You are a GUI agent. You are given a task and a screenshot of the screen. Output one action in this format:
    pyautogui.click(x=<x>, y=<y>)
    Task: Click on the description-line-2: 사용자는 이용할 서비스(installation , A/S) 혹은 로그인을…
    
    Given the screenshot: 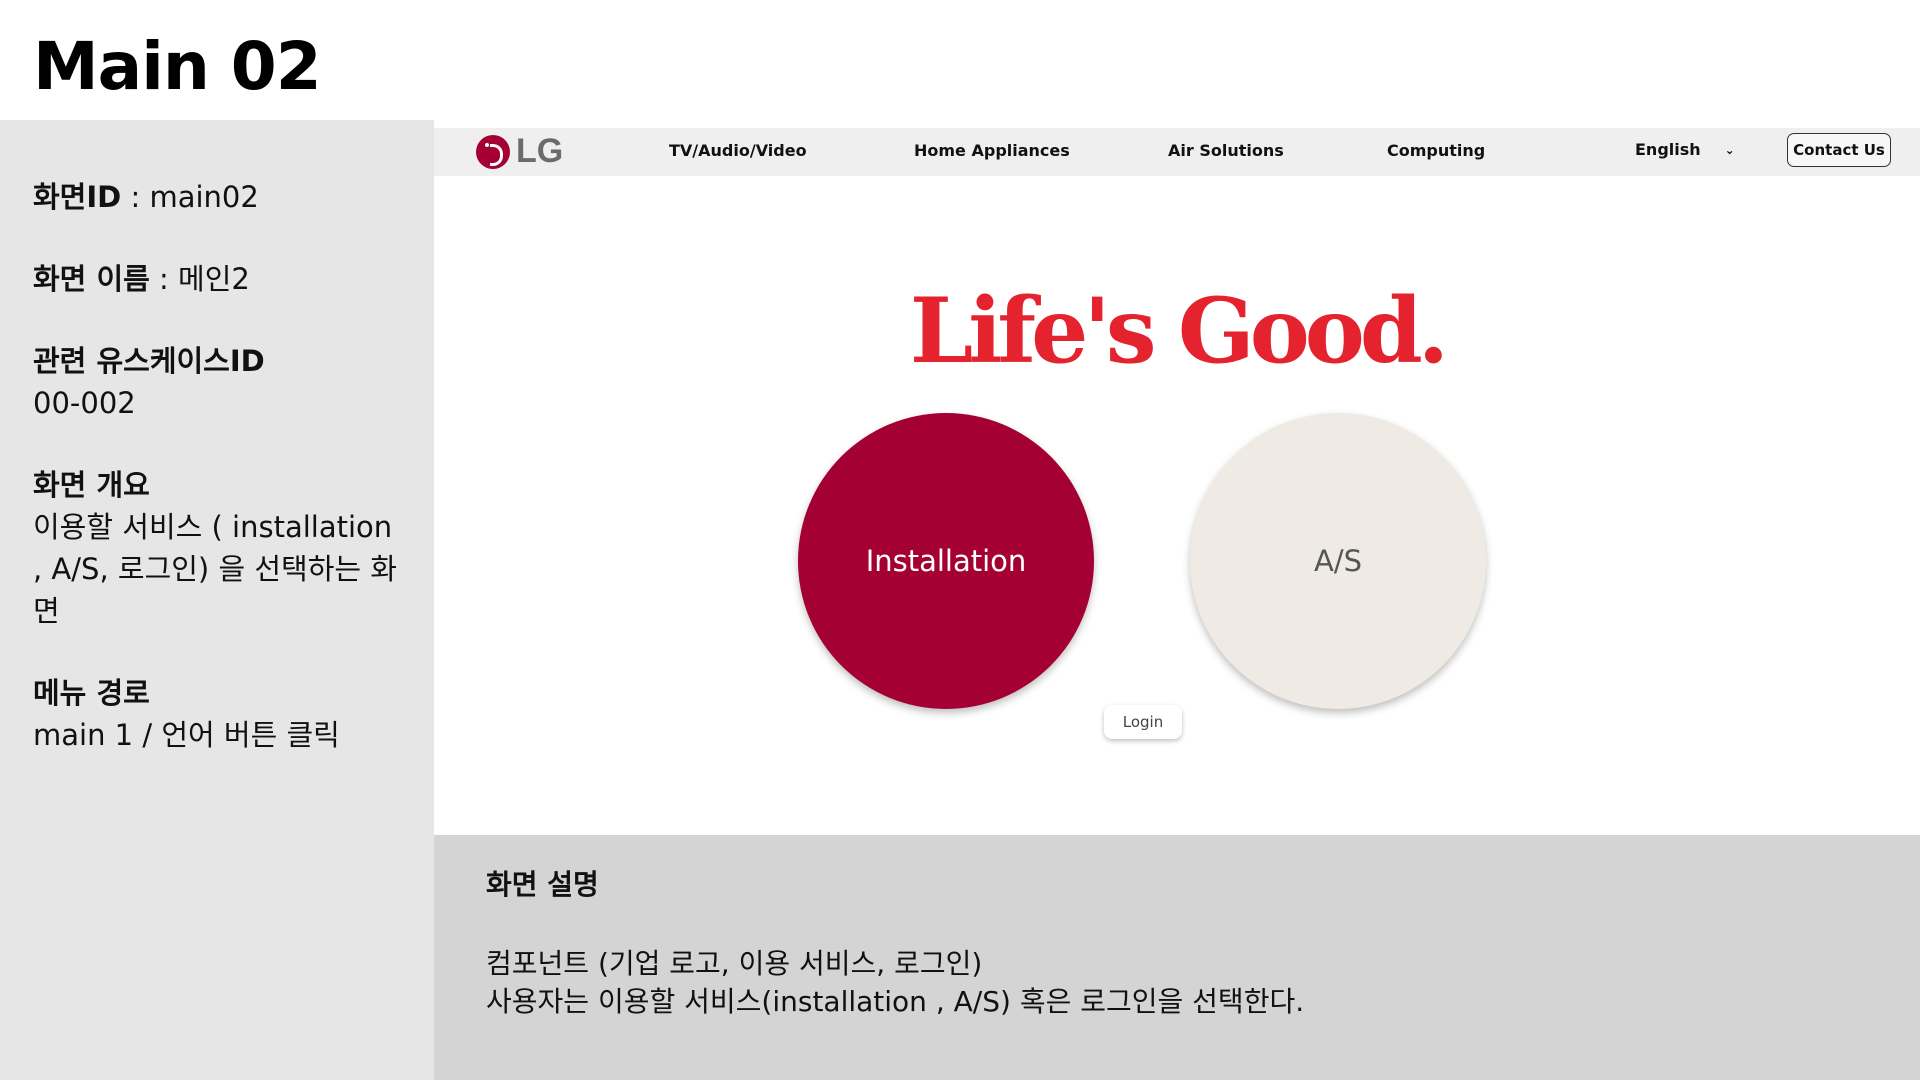 What is the action you would take?
    pyautogui.click(x=895, y=1001)
    